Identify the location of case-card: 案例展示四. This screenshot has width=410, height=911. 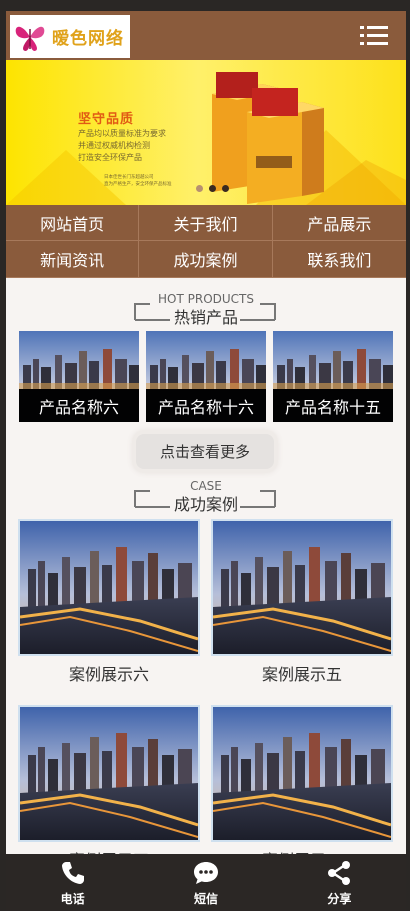
(109, 788).